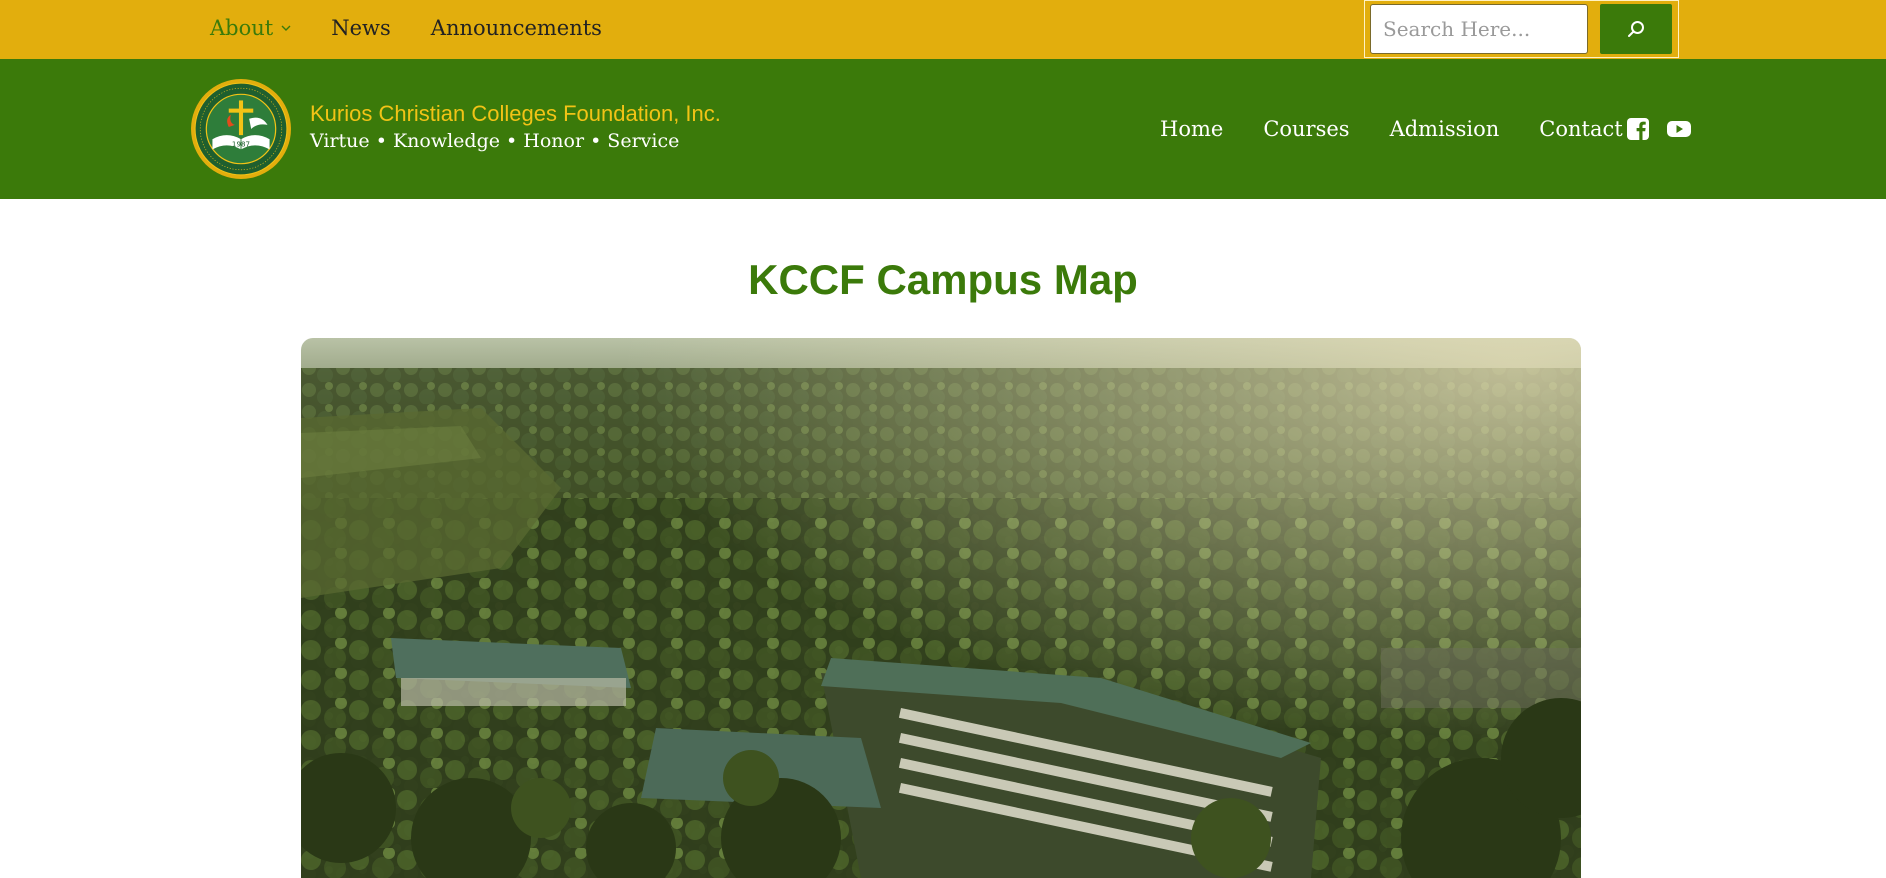  Describe the element at coordinates (1679, 129) in the screenshot. I see `youtube-icon` at that location.